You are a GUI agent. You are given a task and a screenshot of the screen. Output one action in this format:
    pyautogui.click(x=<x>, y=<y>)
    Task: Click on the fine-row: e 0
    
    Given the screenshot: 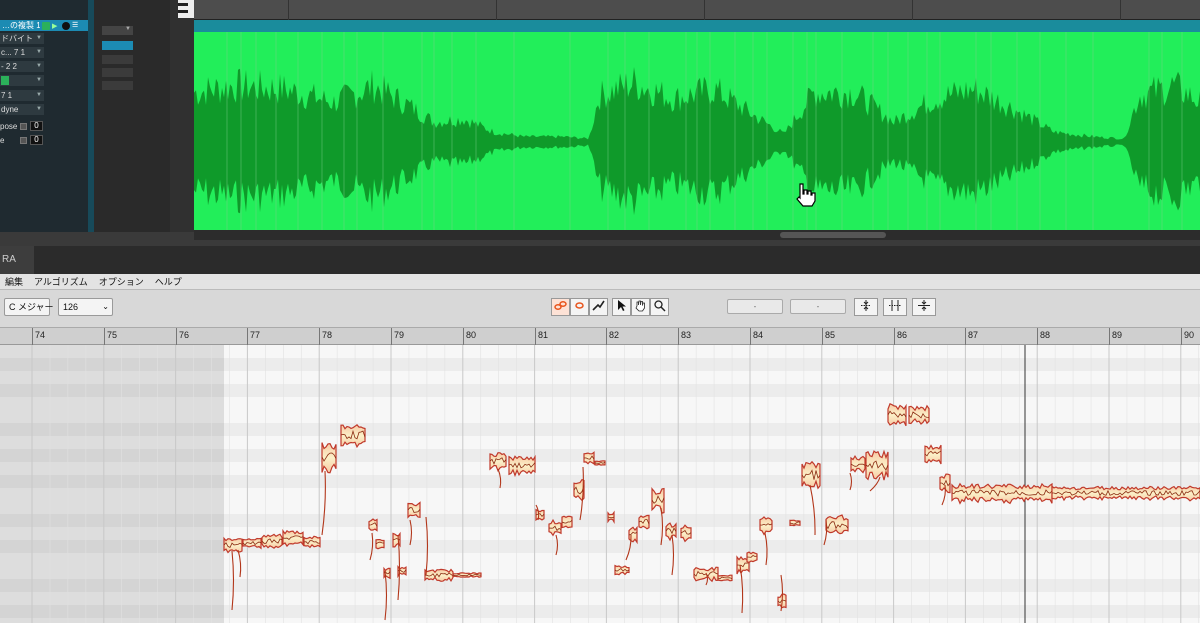 What is the action you would take?
    pyautogui.click(x=22, y=140)
    